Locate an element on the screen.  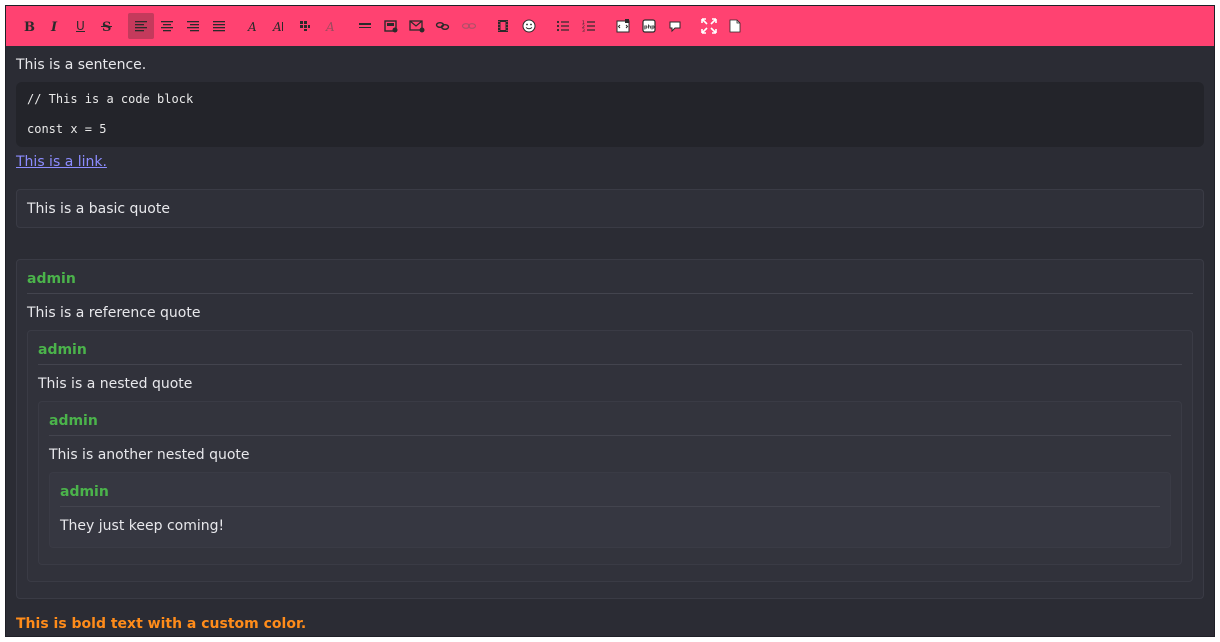
emoticon-icon is located at coordinates (529, 26).